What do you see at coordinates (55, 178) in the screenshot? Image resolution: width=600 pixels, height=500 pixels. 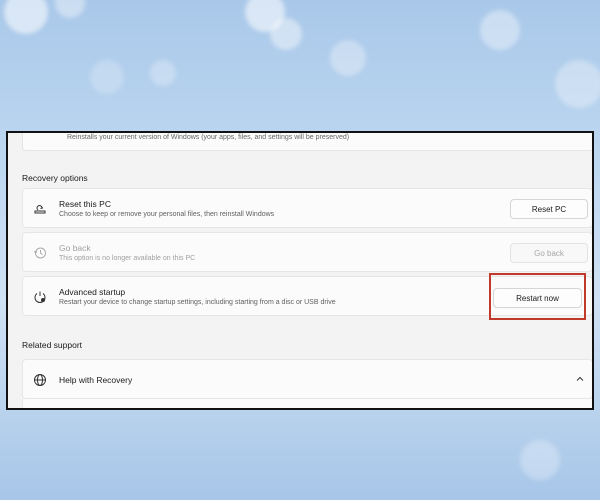 I see `recovery-options-heading: Recovery options` at bounding box center [55, 178].